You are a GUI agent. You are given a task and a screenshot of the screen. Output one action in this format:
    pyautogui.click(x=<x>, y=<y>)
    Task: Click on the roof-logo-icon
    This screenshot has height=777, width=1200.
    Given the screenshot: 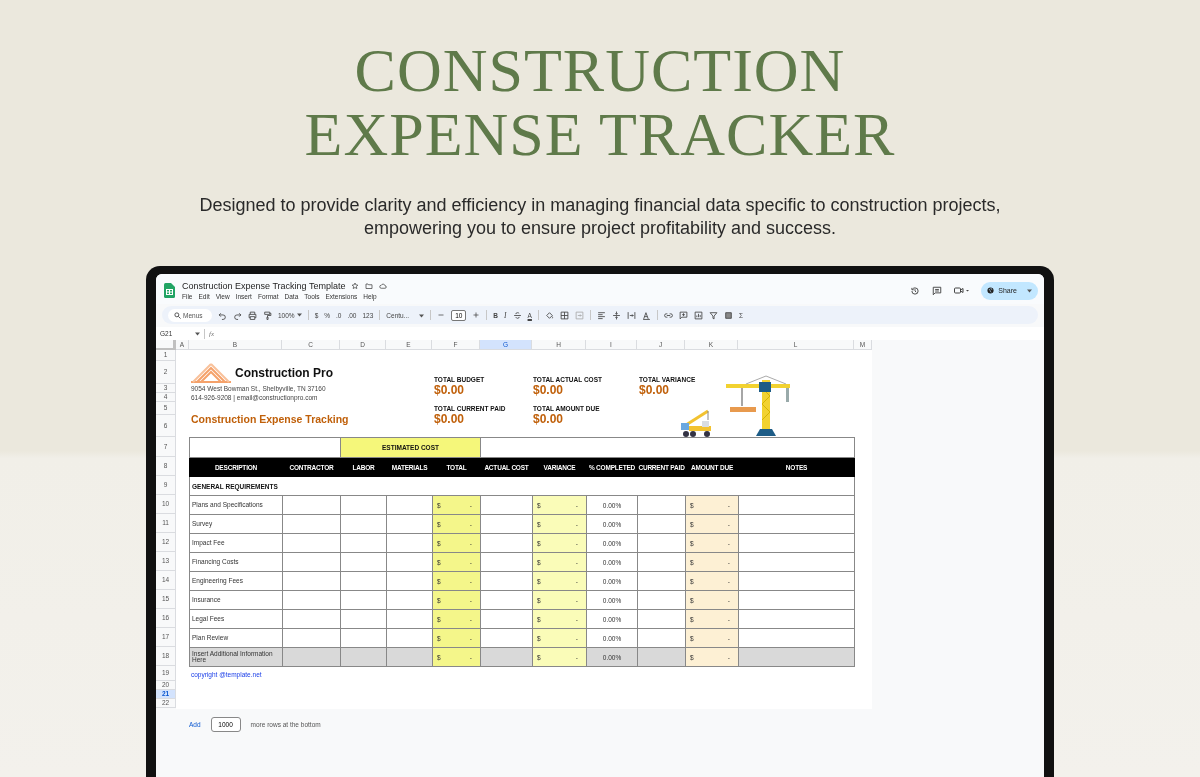 What is the action you would take?
    pyautogui.click(x=211, y=372)
    